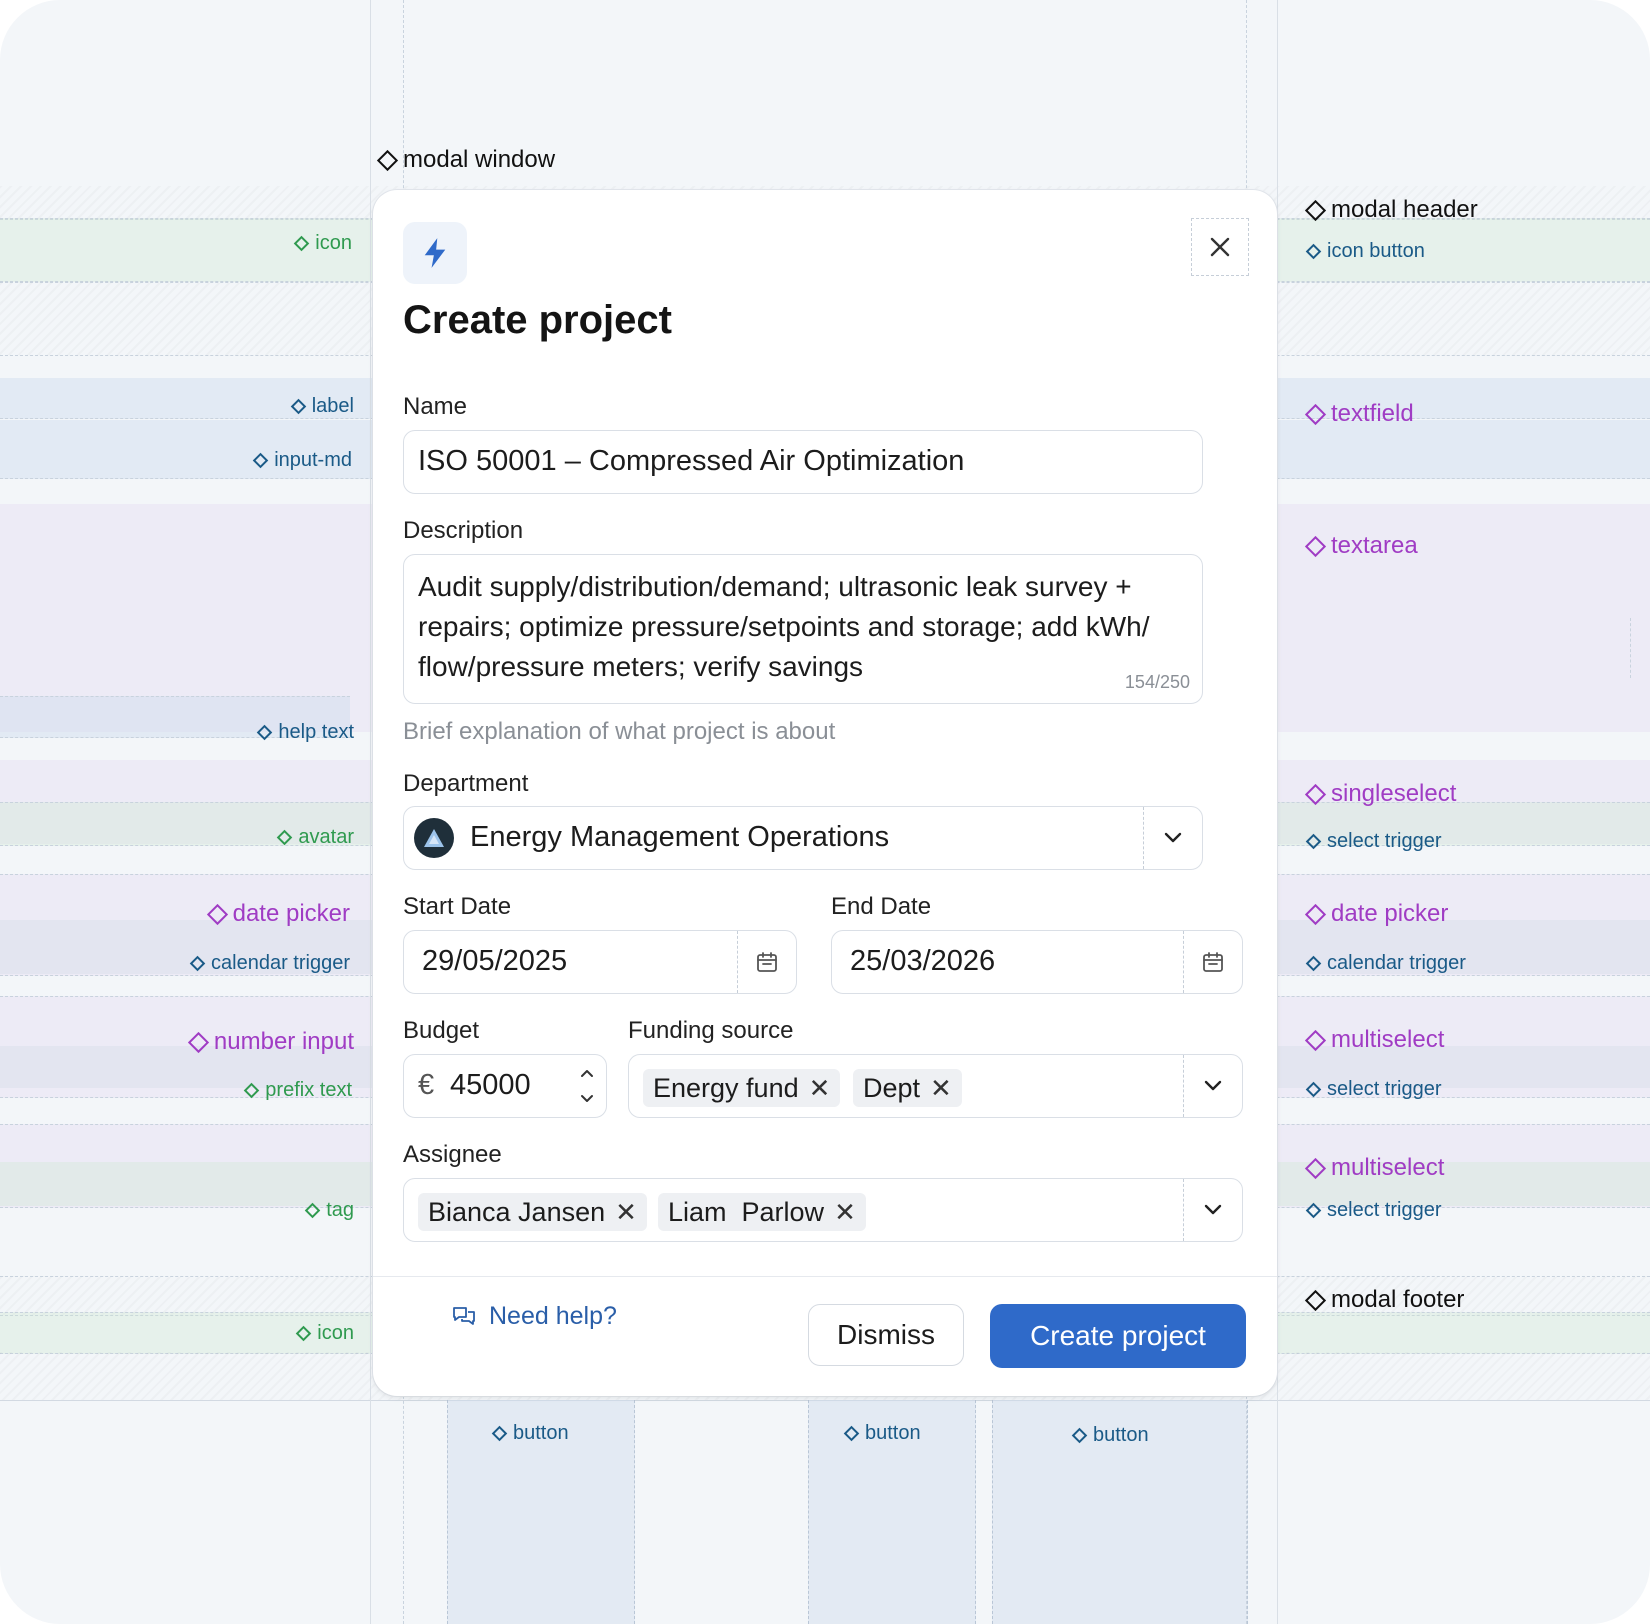  What do you see at coordinates (881, 906) in the screenshot?
I see `end-date-label: End Date` at bounding box center [881, 906].